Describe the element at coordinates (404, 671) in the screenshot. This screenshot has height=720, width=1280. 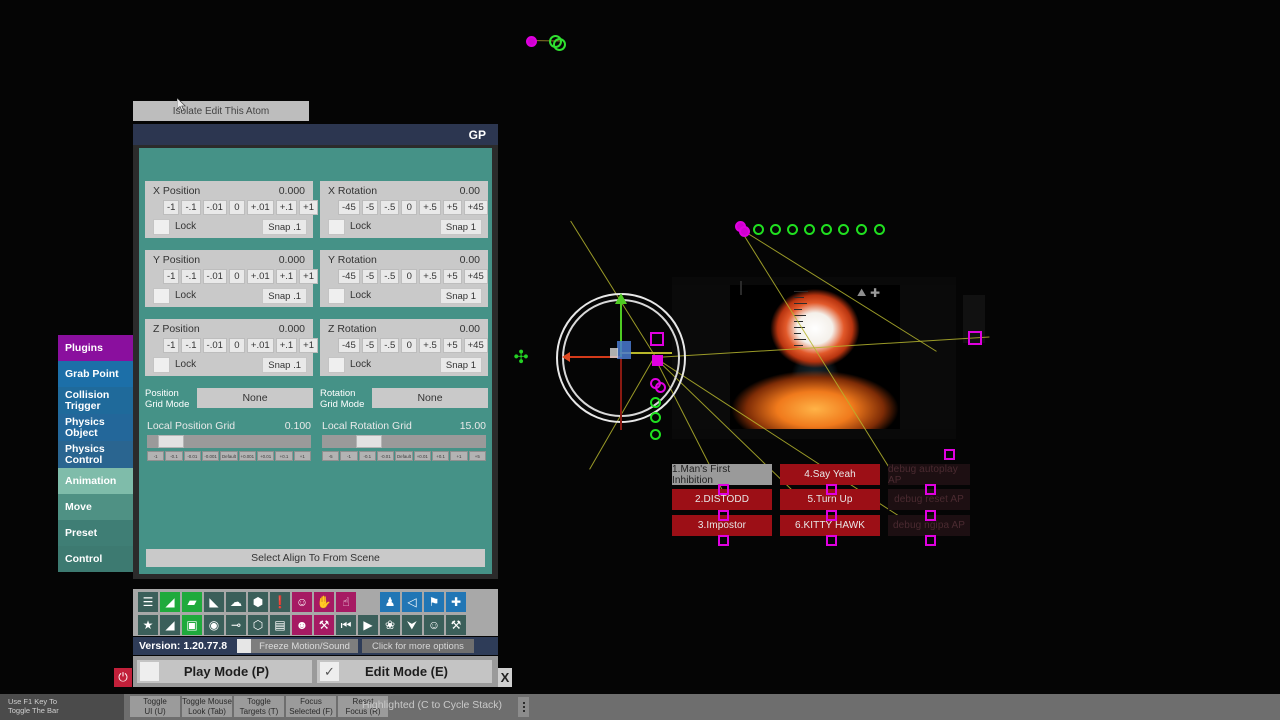
I see `edit-mode-button: ✓ Edit Mode (E)` at that location.